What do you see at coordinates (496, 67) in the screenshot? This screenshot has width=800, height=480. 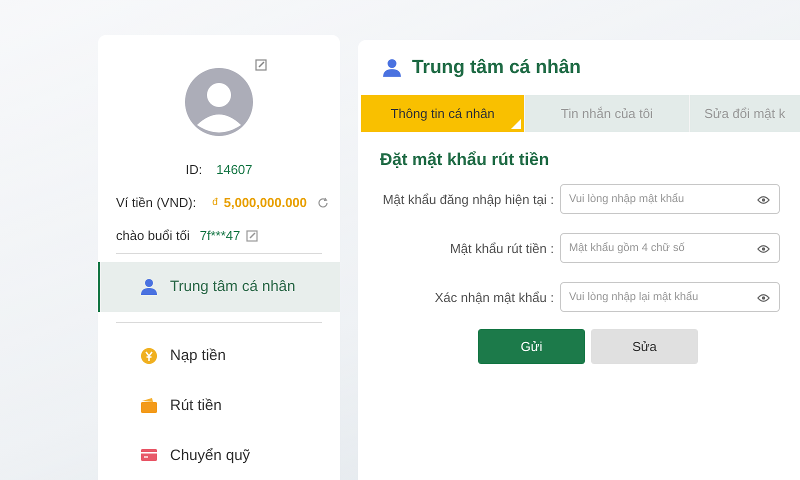 I see `panel-title: Trung tâm cá nhân` at bounding box center [496, 67].